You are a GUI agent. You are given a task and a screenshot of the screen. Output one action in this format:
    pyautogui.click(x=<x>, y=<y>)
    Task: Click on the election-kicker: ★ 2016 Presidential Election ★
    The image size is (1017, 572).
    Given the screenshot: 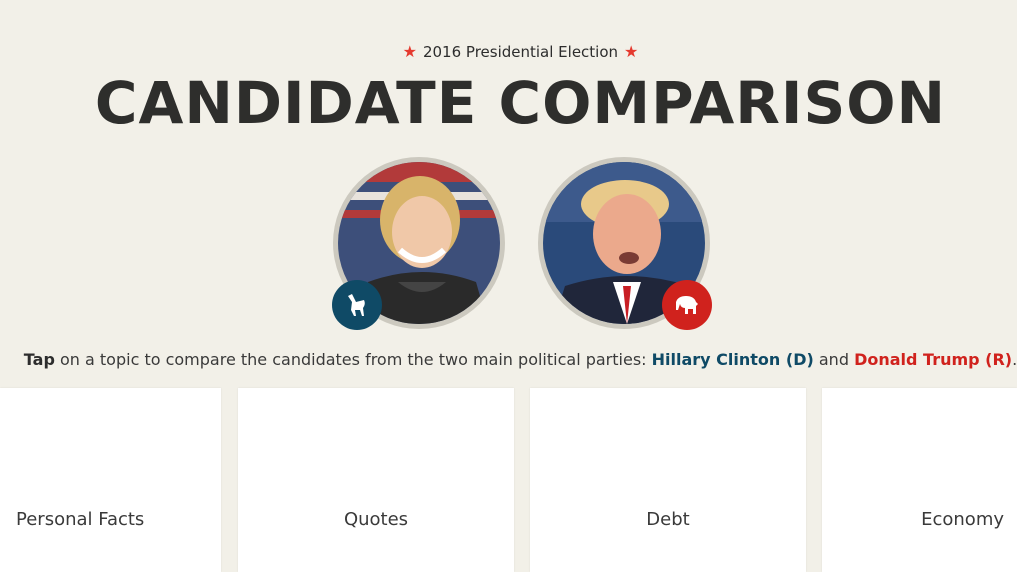 What is the action you would take?
    pyautogui.click(x=508, y=52)
    